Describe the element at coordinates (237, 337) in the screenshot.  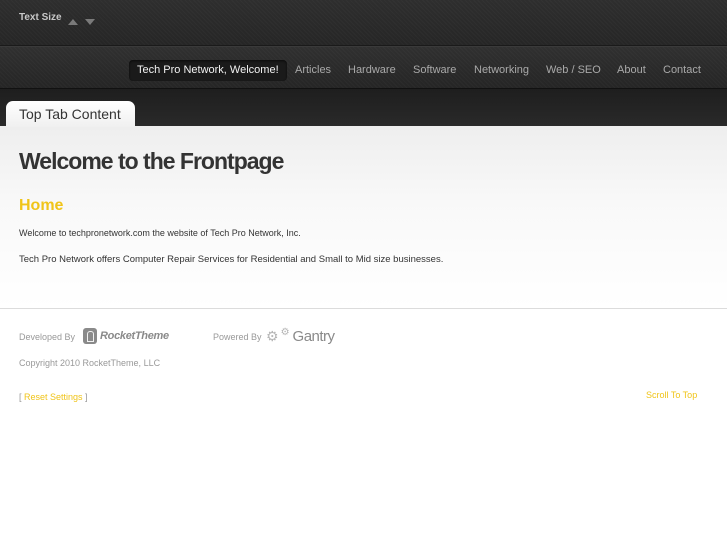
I see `powered-by-label: Powered By` at that location.